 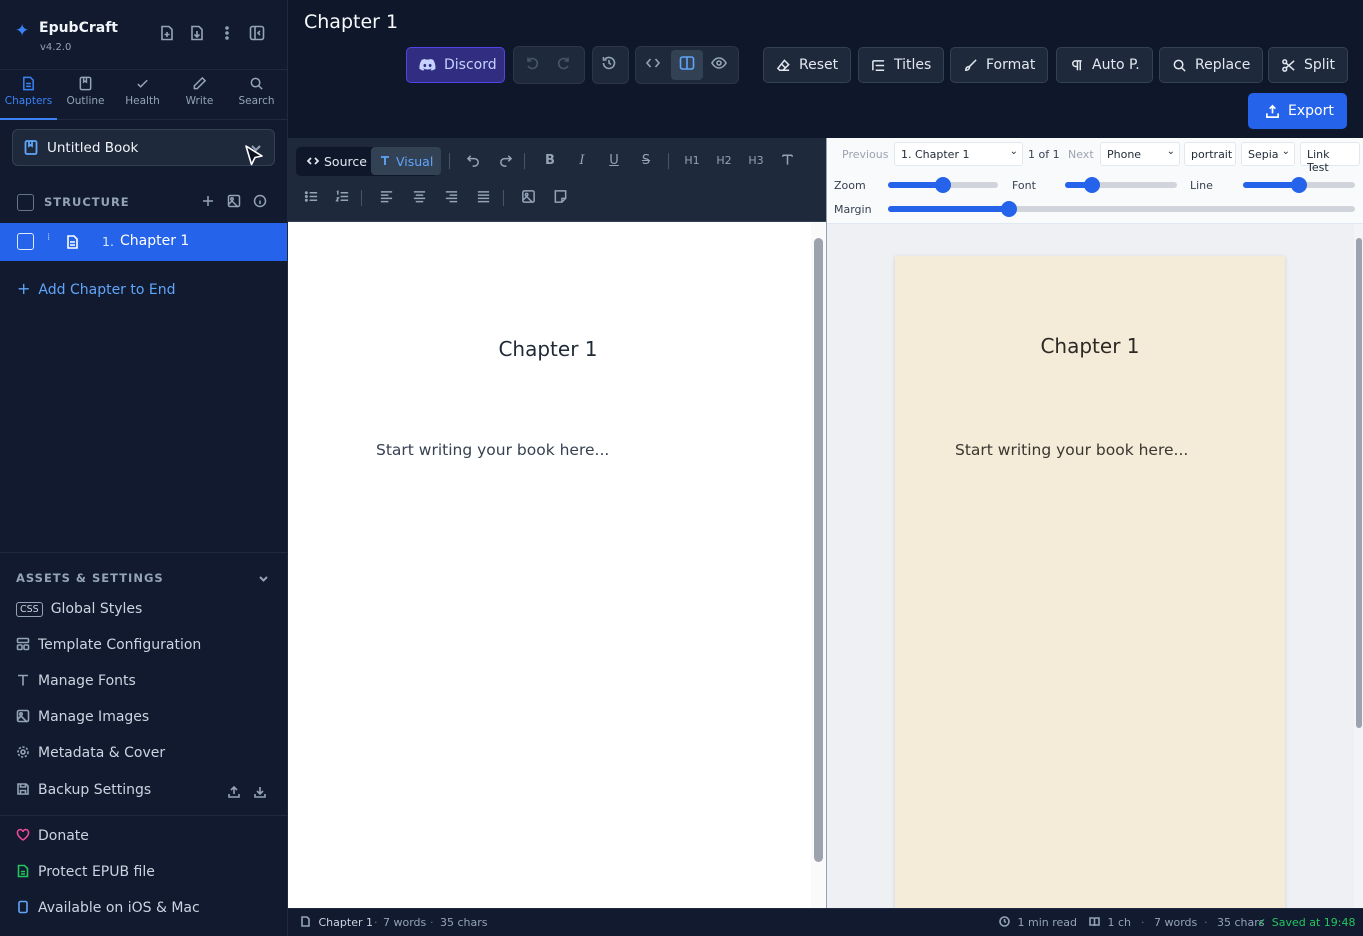 What do you see at coordinates (108, 910) in the screenshot?
I see `ios-mac-link: Available on iOS & Mac` at bounding box center [108, 910].